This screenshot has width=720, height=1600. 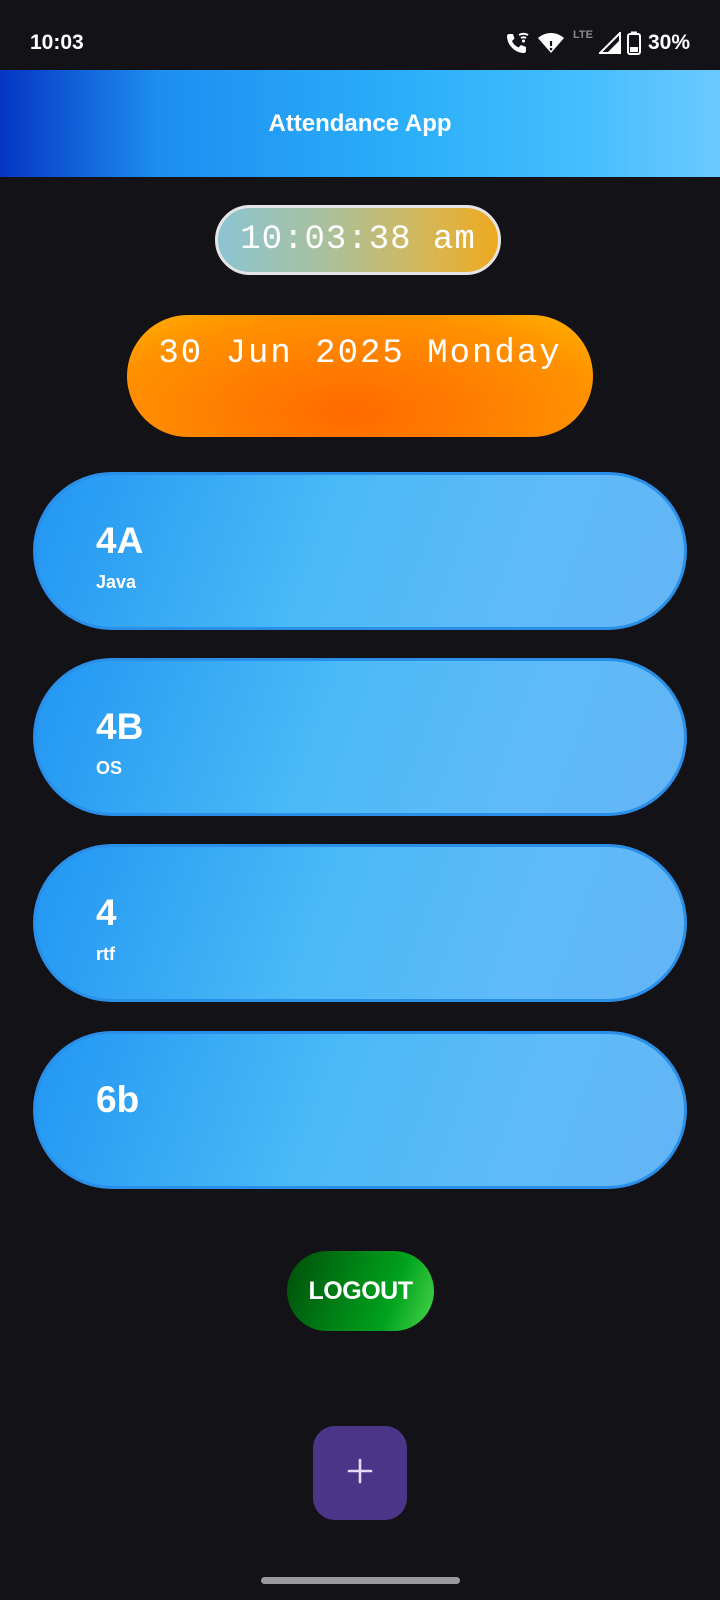 What do you see at coordinates (360, 1580) in the screenshot?
I see `home-indicator` at bounding box center [360, 1580].